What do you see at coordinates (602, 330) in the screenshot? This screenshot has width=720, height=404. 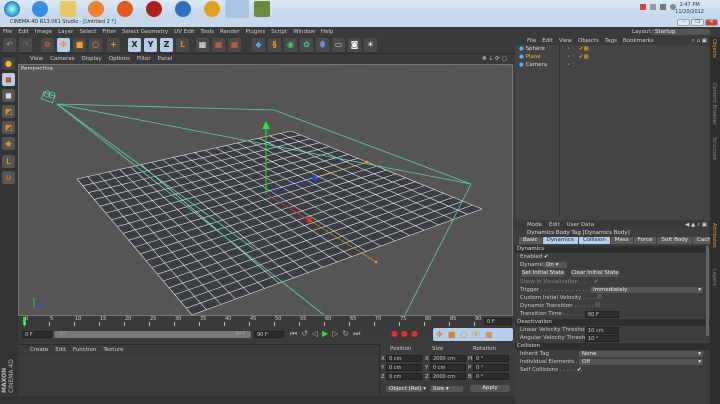 I see `linear-velocity-field: 10 cm` at bounding box center [602, 330].